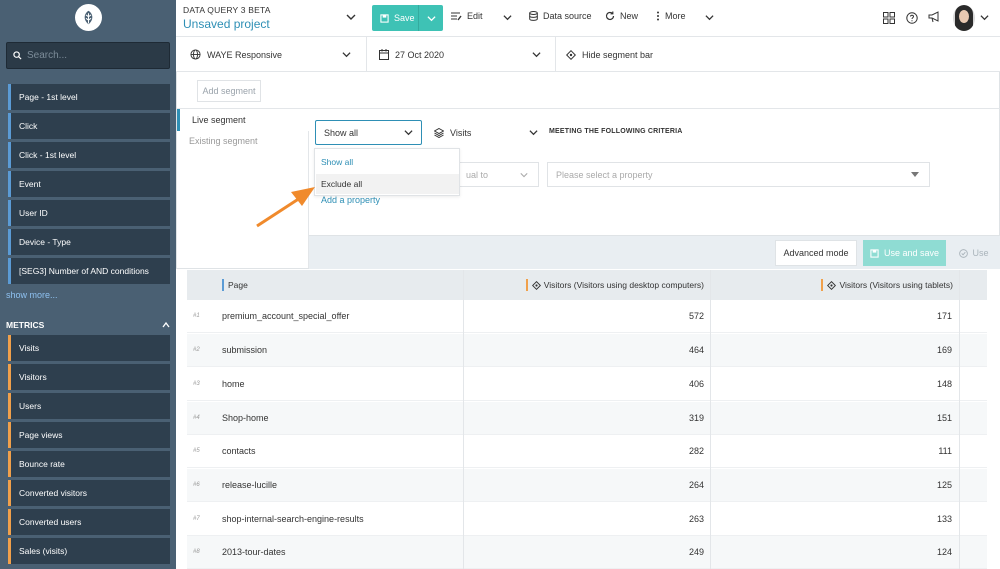 The image size is (1000, 569). I want to click on use-button: Use, so click(974, 253).